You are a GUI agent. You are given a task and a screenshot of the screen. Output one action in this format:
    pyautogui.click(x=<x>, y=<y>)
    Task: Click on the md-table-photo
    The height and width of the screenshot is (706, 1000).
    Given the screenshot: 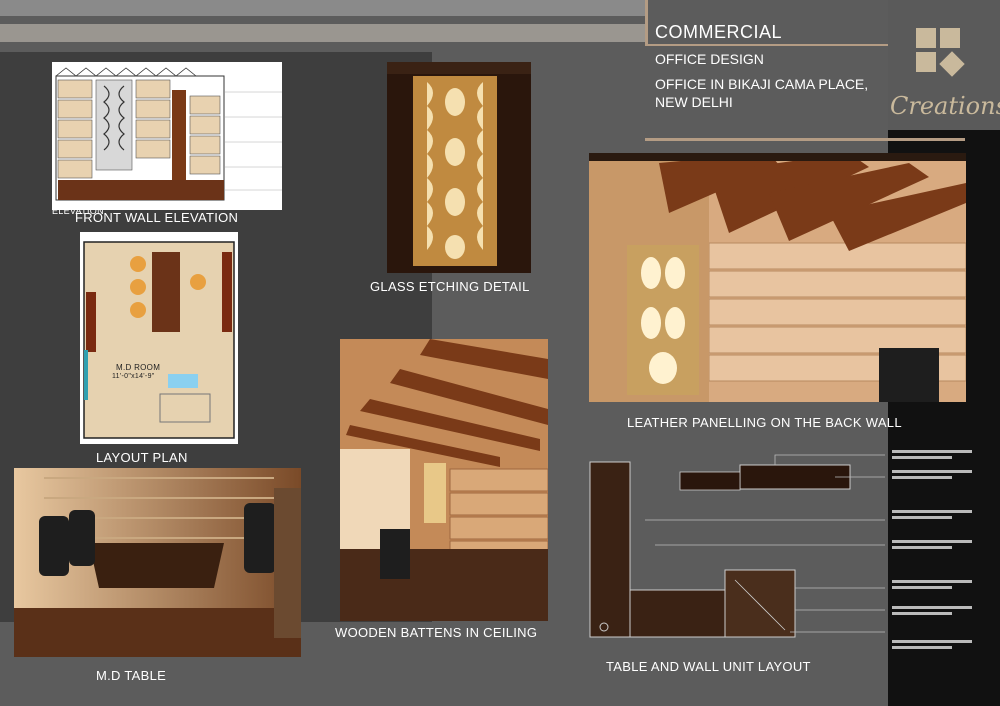 What is the action you would take?
    pyautogui.click(x=157, y=562)
    